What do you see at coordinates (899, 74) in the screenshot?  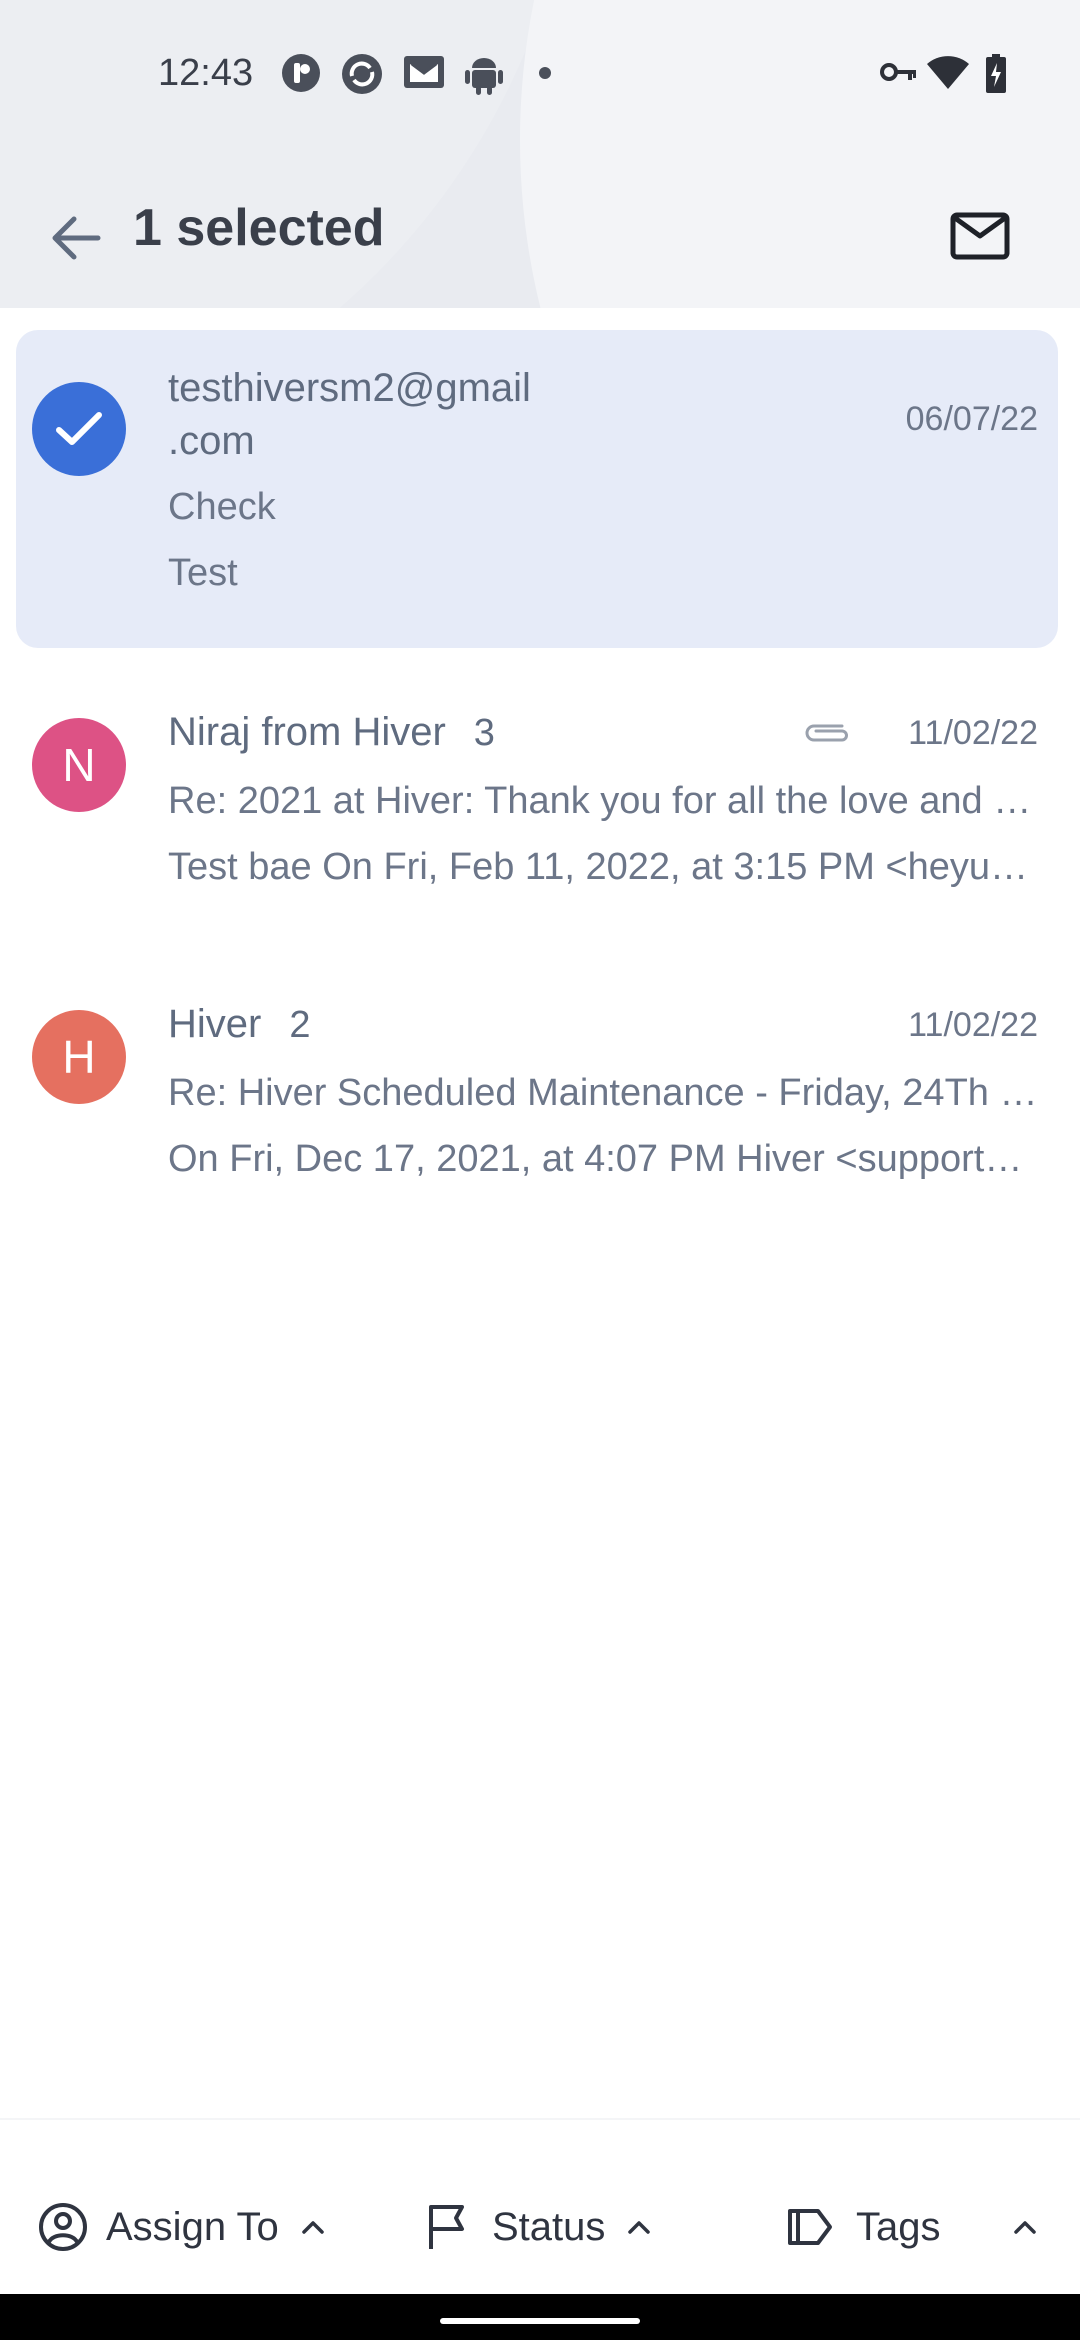 I see `vpn-key-icon` at bounding box center [899, 74].